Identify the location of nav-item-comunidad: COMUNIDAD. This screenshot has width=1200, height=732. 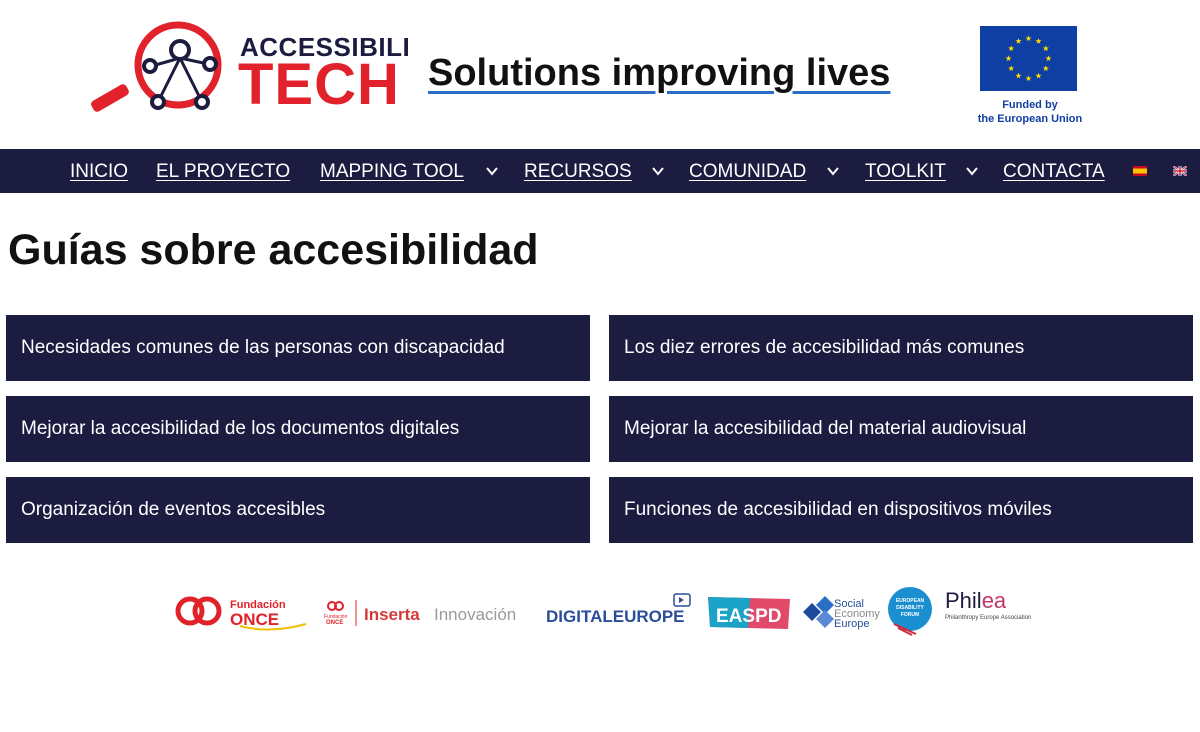
(747, 172).